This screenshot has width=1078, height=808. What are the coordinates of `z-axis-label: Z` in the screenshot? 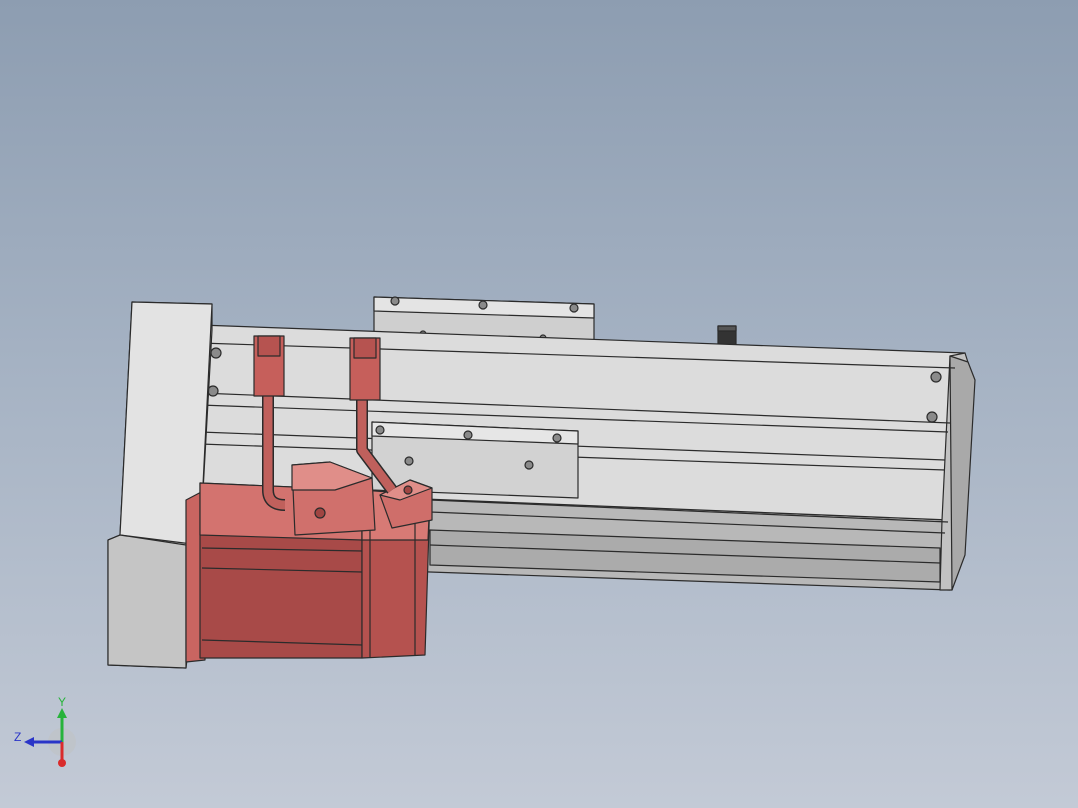 It's located at (17, 737).